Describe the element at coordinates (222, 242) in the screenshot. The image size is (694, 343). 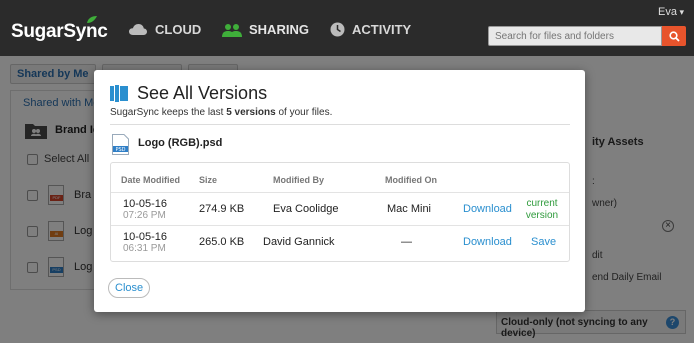
I see `version-size: 265.0 KB` at that location.